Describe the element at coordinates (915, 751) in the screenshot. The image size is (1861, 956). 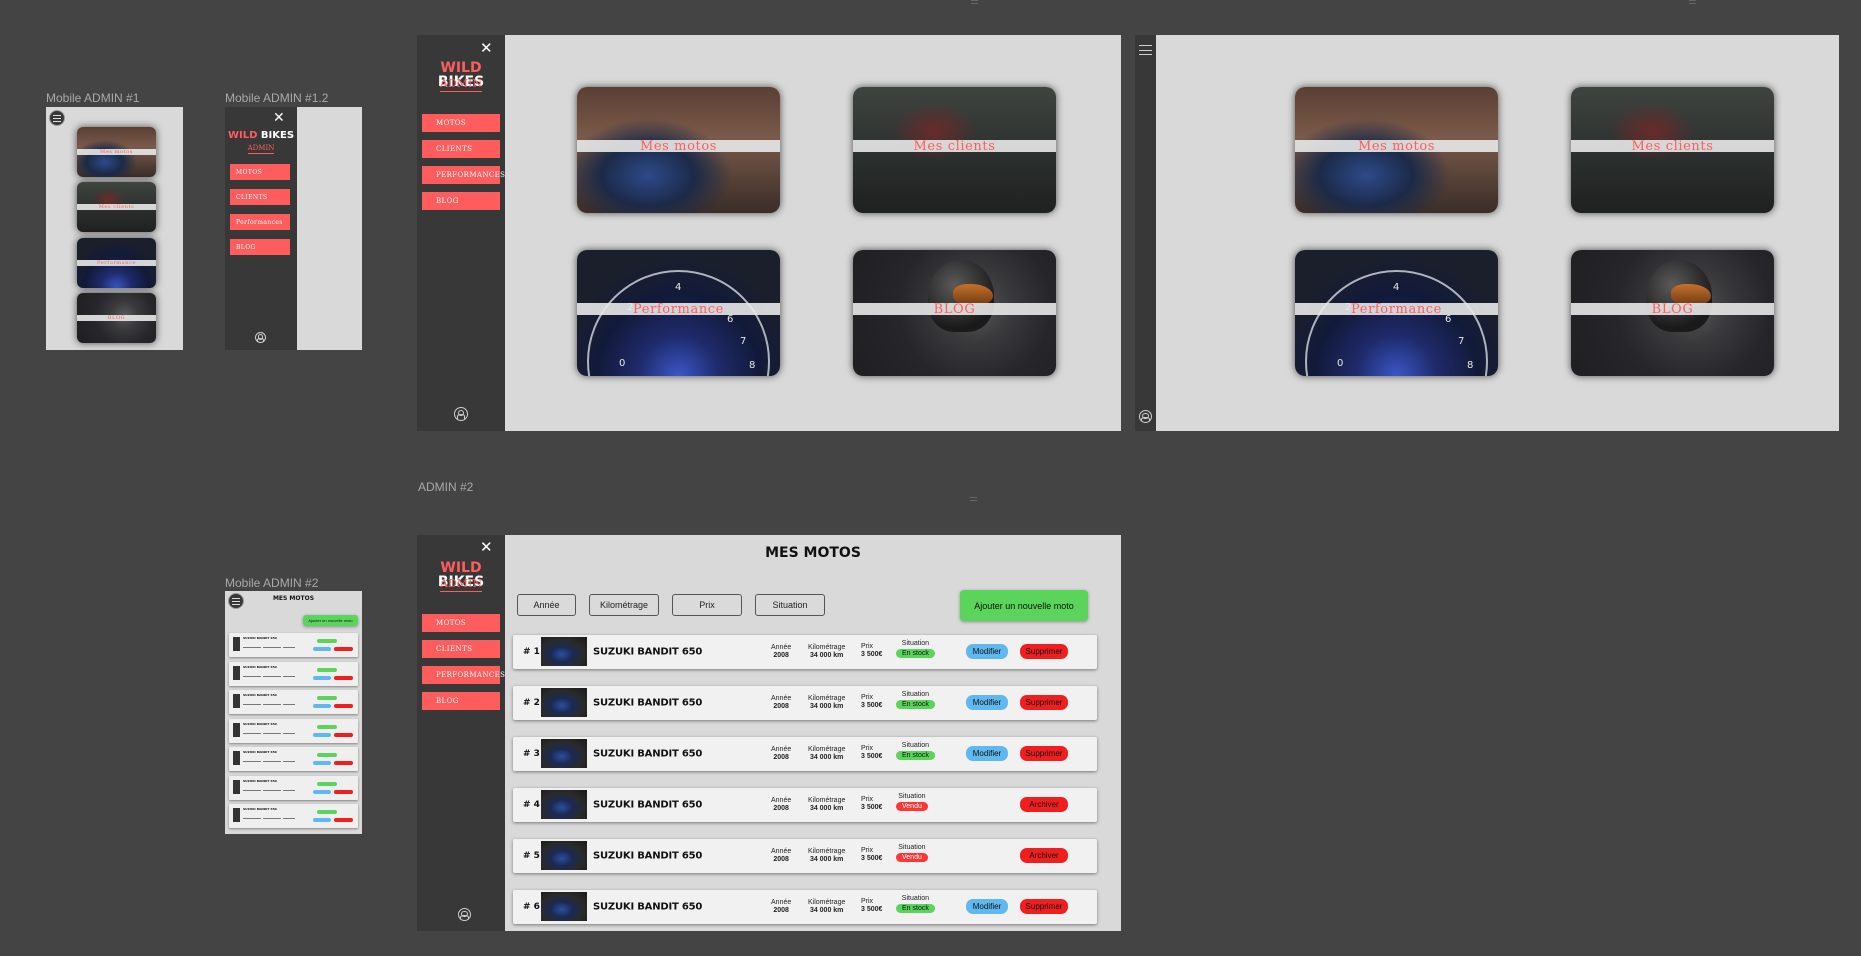
I see `status-field: Situation En stock` at that location.